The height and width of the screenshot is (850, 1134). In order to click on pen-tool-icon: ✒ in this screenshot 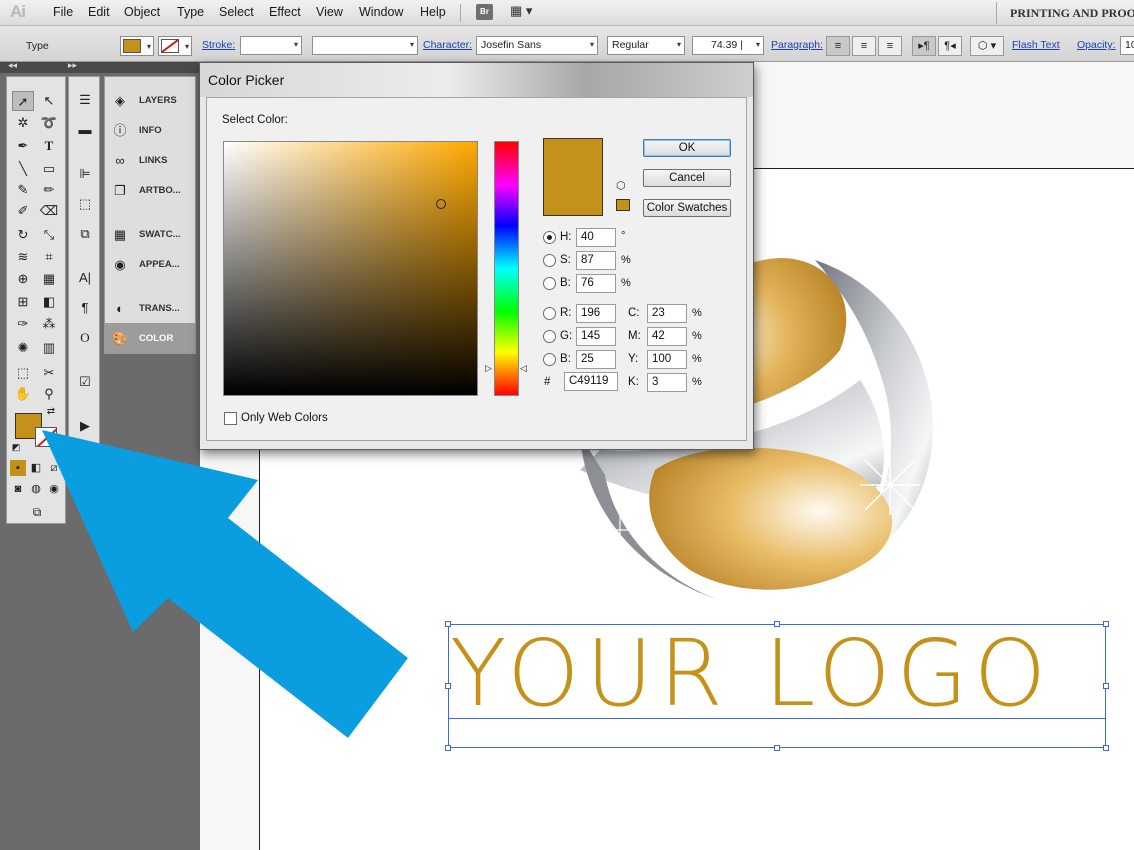, I will do `click(23, 146)`.